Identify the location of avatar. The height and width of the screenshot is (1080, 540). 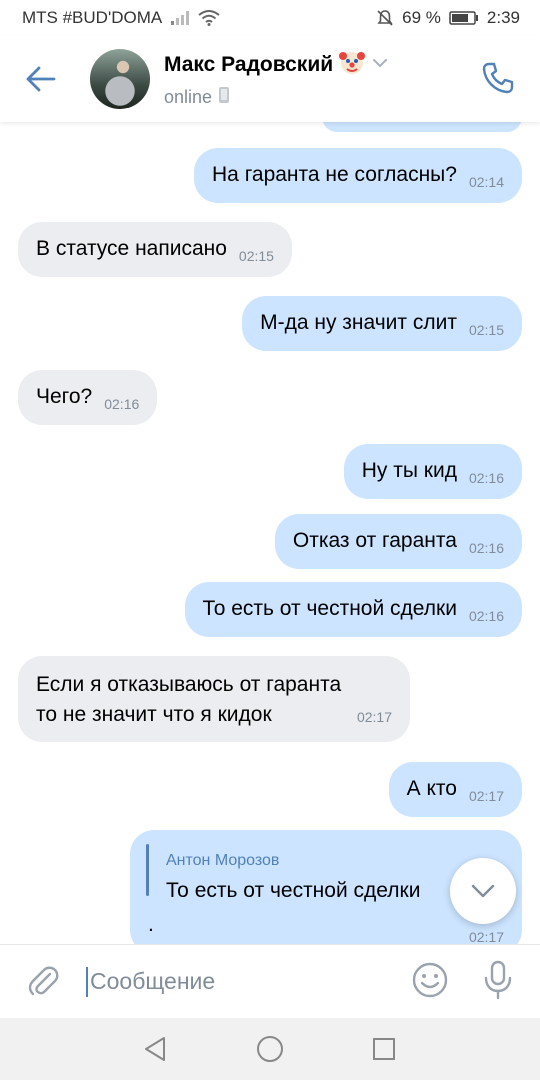
(120, 79).